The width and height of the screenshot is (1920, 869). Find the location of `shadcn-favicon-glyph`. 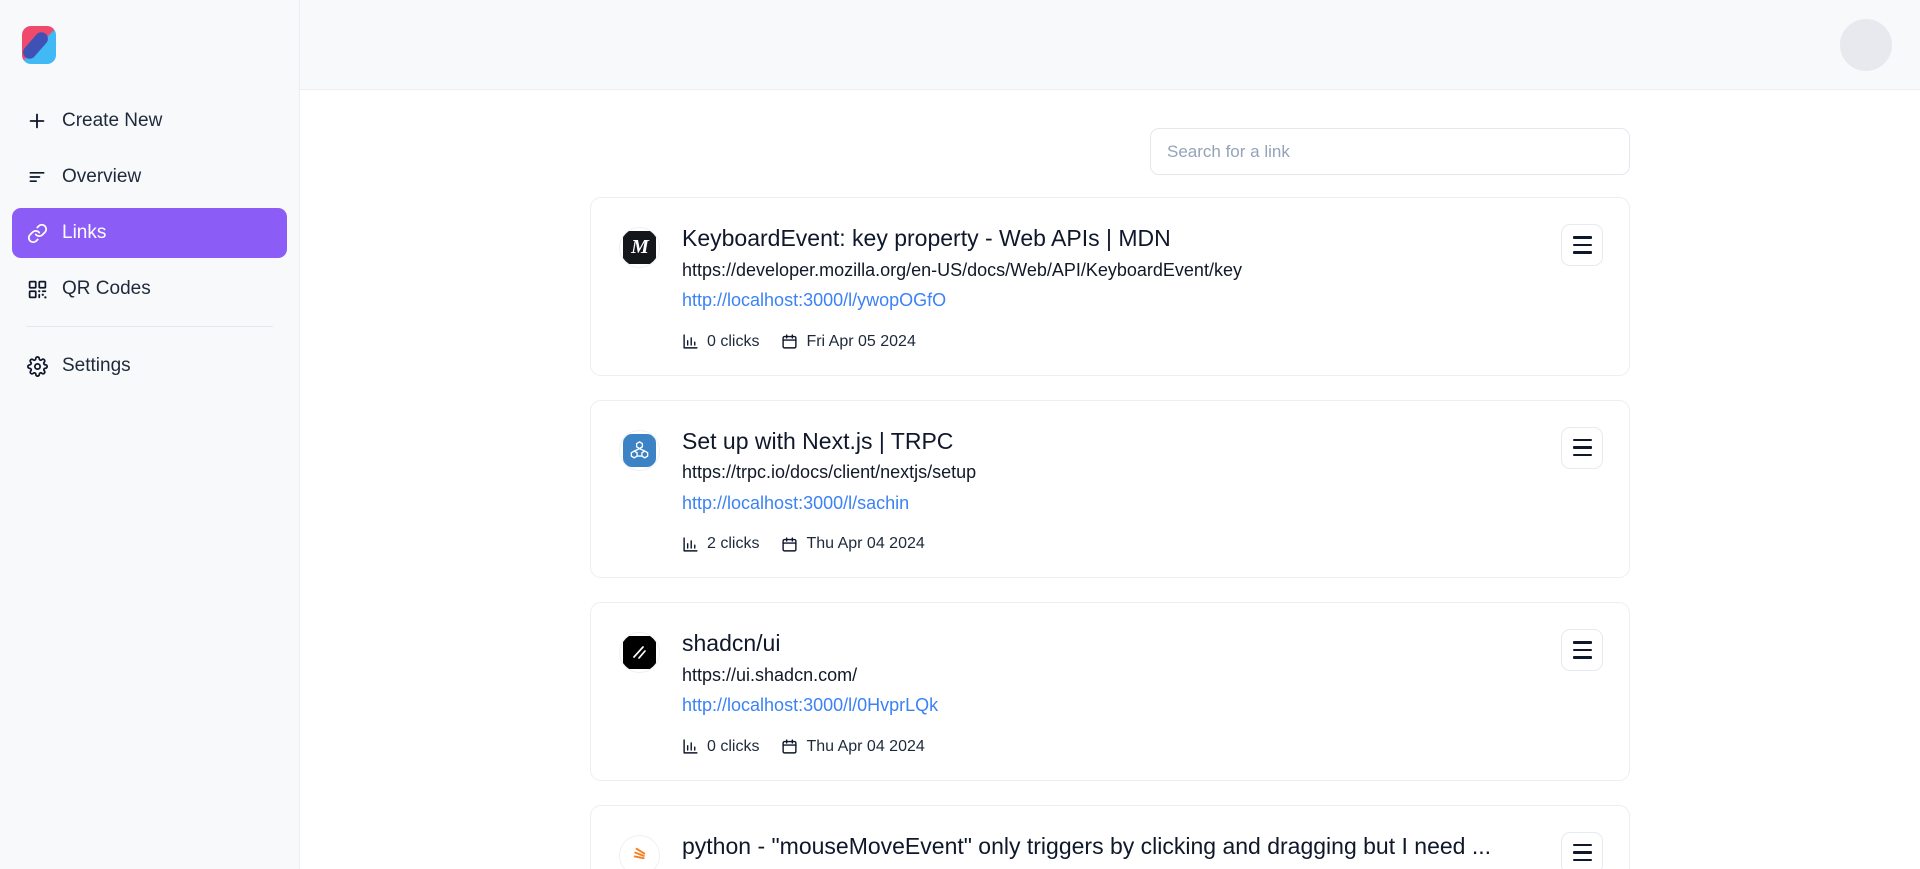

shadcn-favicon-glyph is located at coordinates (639, 653).